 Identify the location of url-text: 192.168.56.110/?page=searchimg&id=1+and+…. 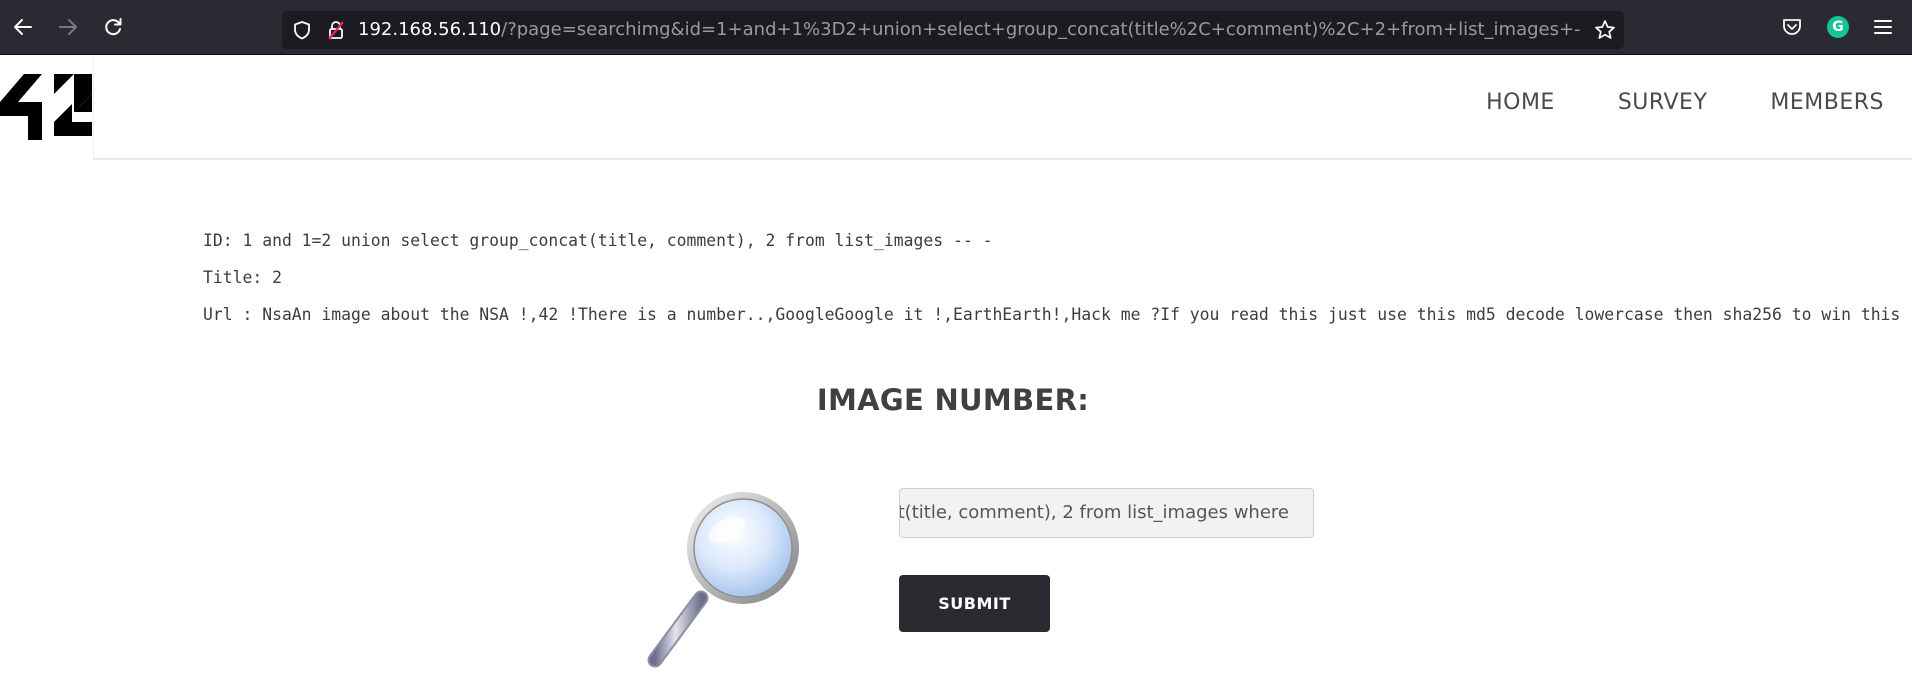
(969, 30).